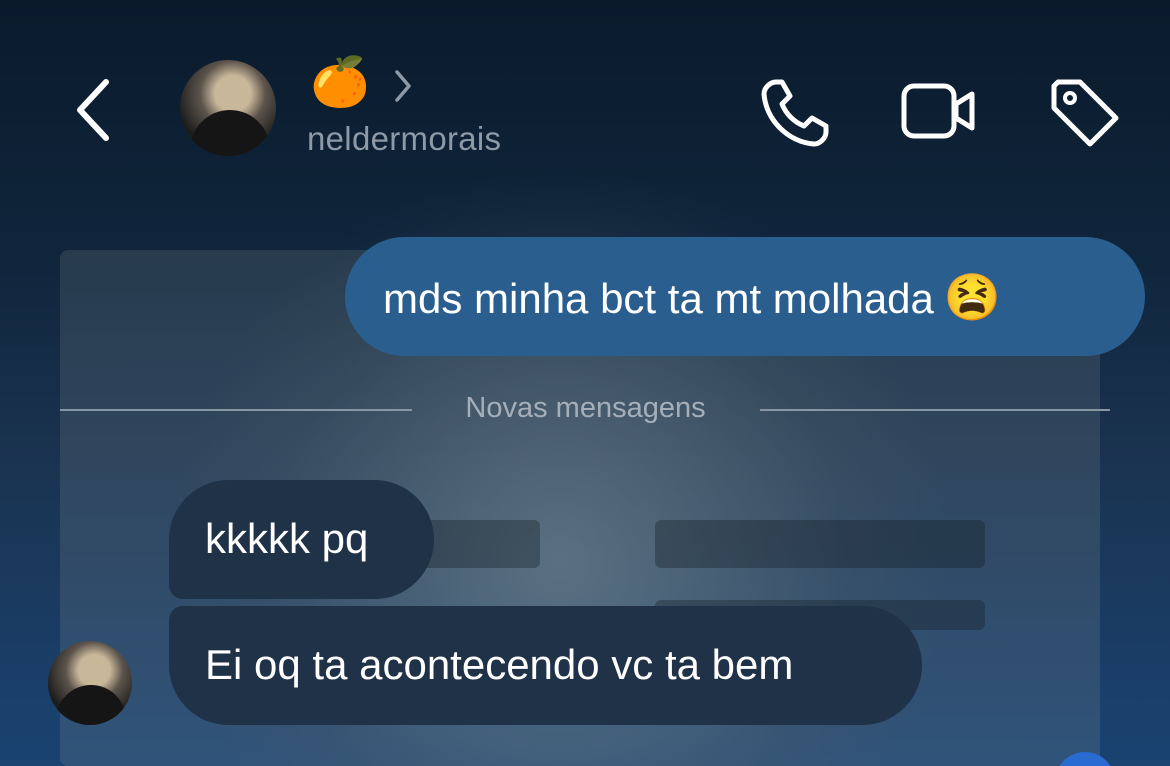 The image size is (1170, 766). What do you see at coordinates (972, 297) in the screenshot?
I see `tired-face-emoji: 😫` at bounding box center [972, 297].